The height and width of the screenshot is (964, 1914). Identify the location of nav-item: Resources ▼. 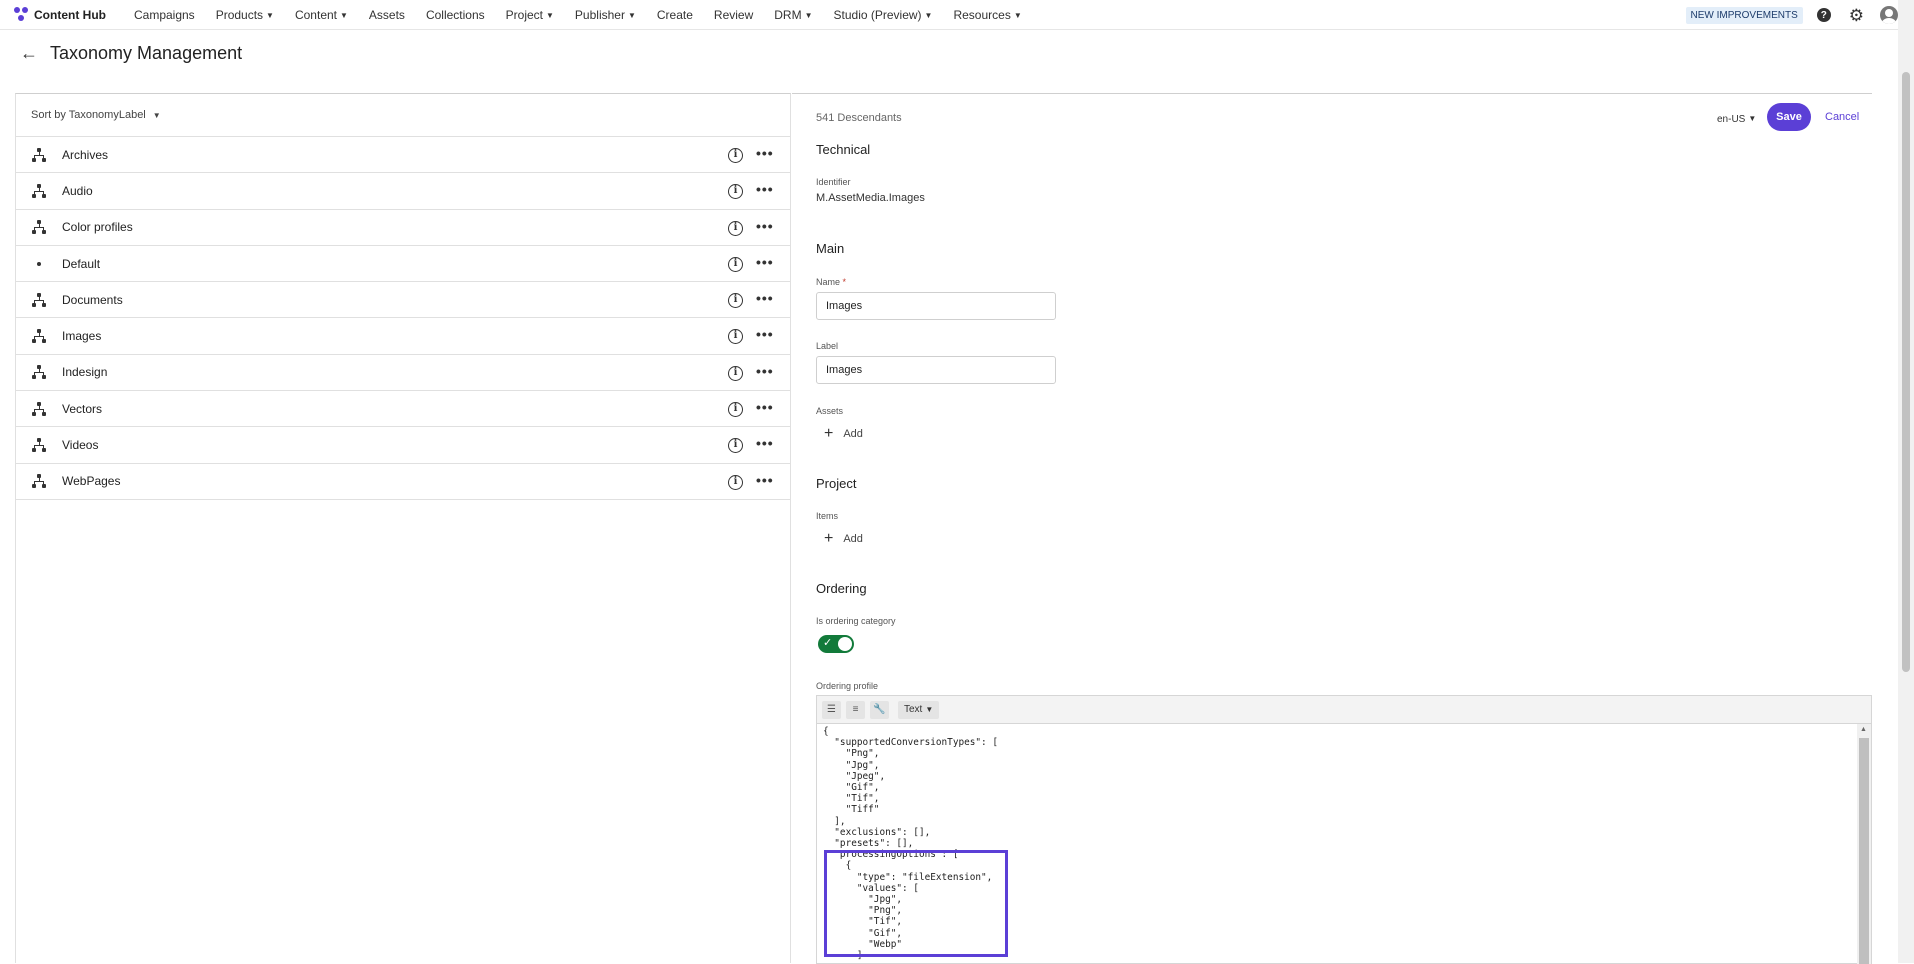
(987, 15).